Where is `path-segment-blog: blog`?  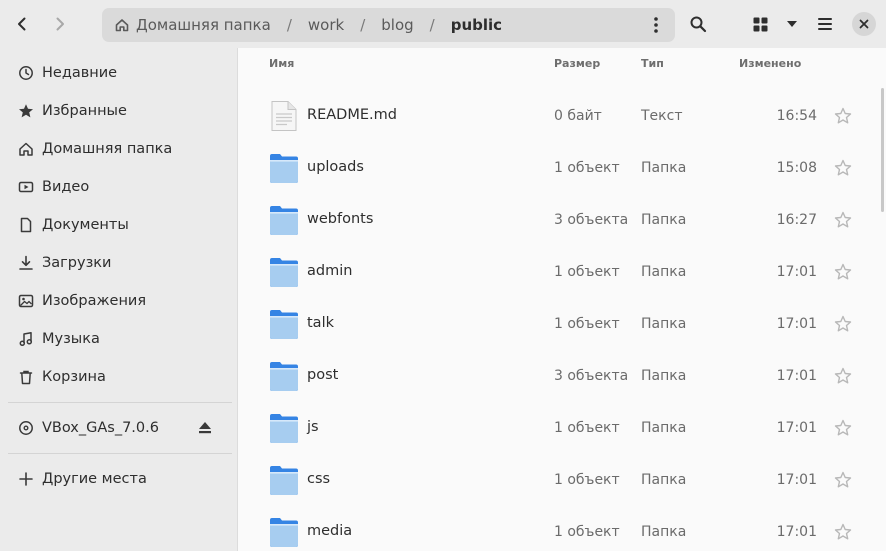
path-segment-blog: blog is located at coordinates (397, 25).